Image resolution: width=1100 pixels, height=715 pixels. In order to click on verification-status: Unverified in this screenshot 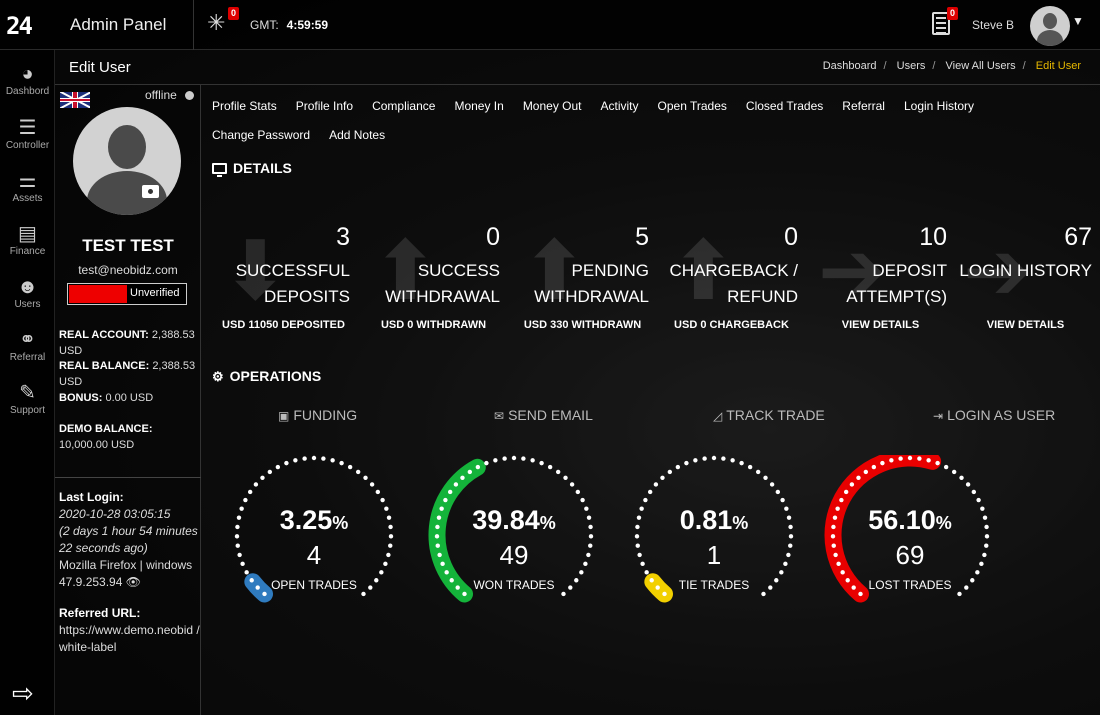, I will do `click(127, 294)`.